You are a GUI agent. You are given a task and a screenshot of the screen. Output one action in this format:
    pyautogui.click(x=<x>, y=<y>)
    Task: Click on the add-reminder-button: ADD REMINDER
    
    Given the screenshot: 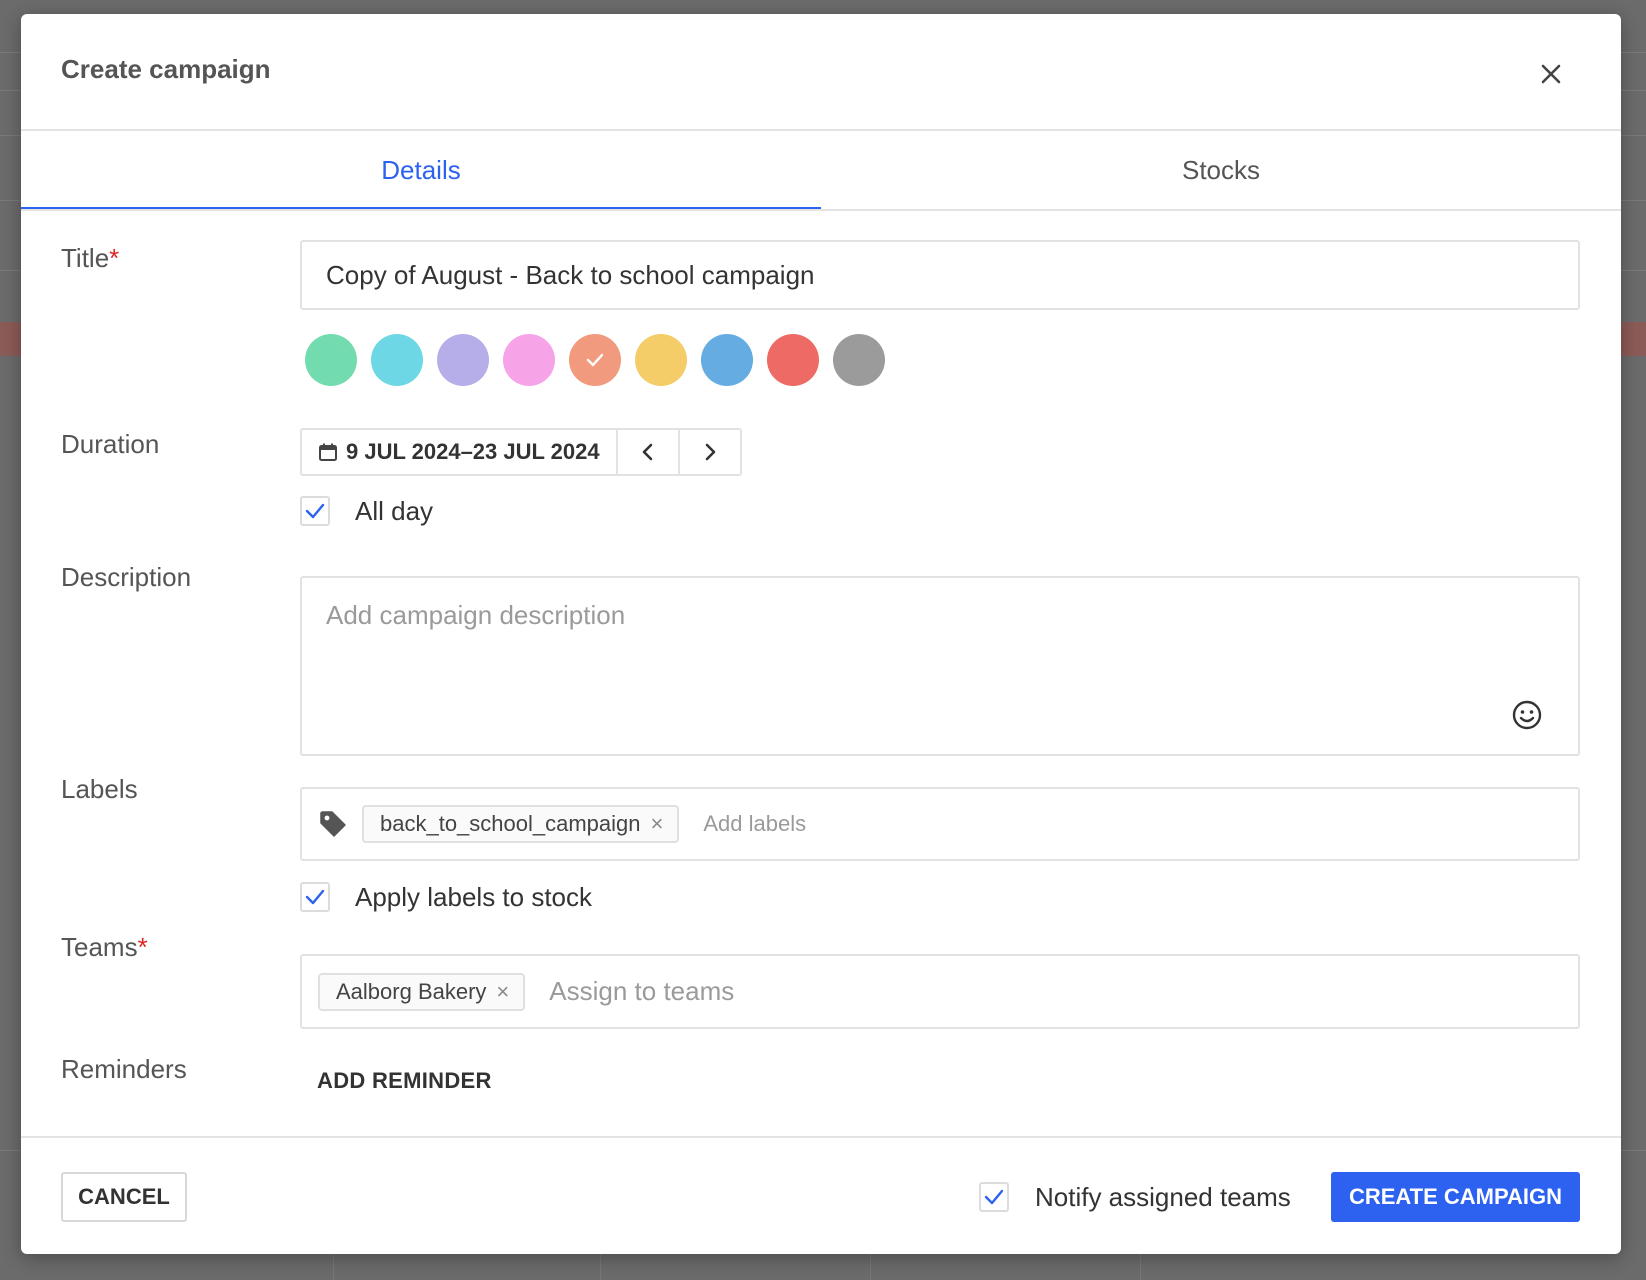 What is the action you would take?
    pyautogui.click(x=404, y=1081)
    